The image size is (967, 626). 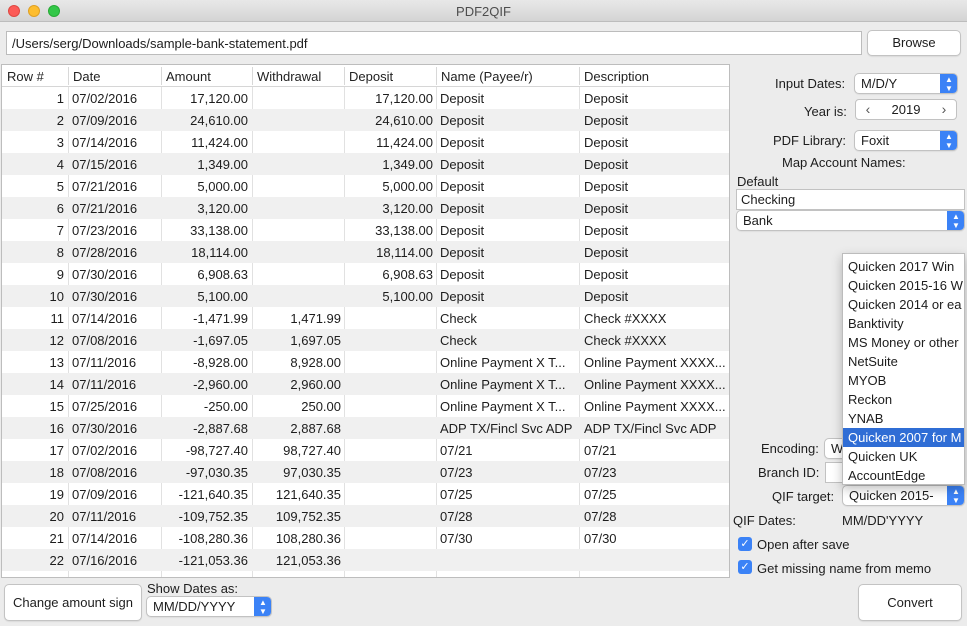 I want to click on account-type-select: Bank ▲ ▼, so click(x=850, y=220).